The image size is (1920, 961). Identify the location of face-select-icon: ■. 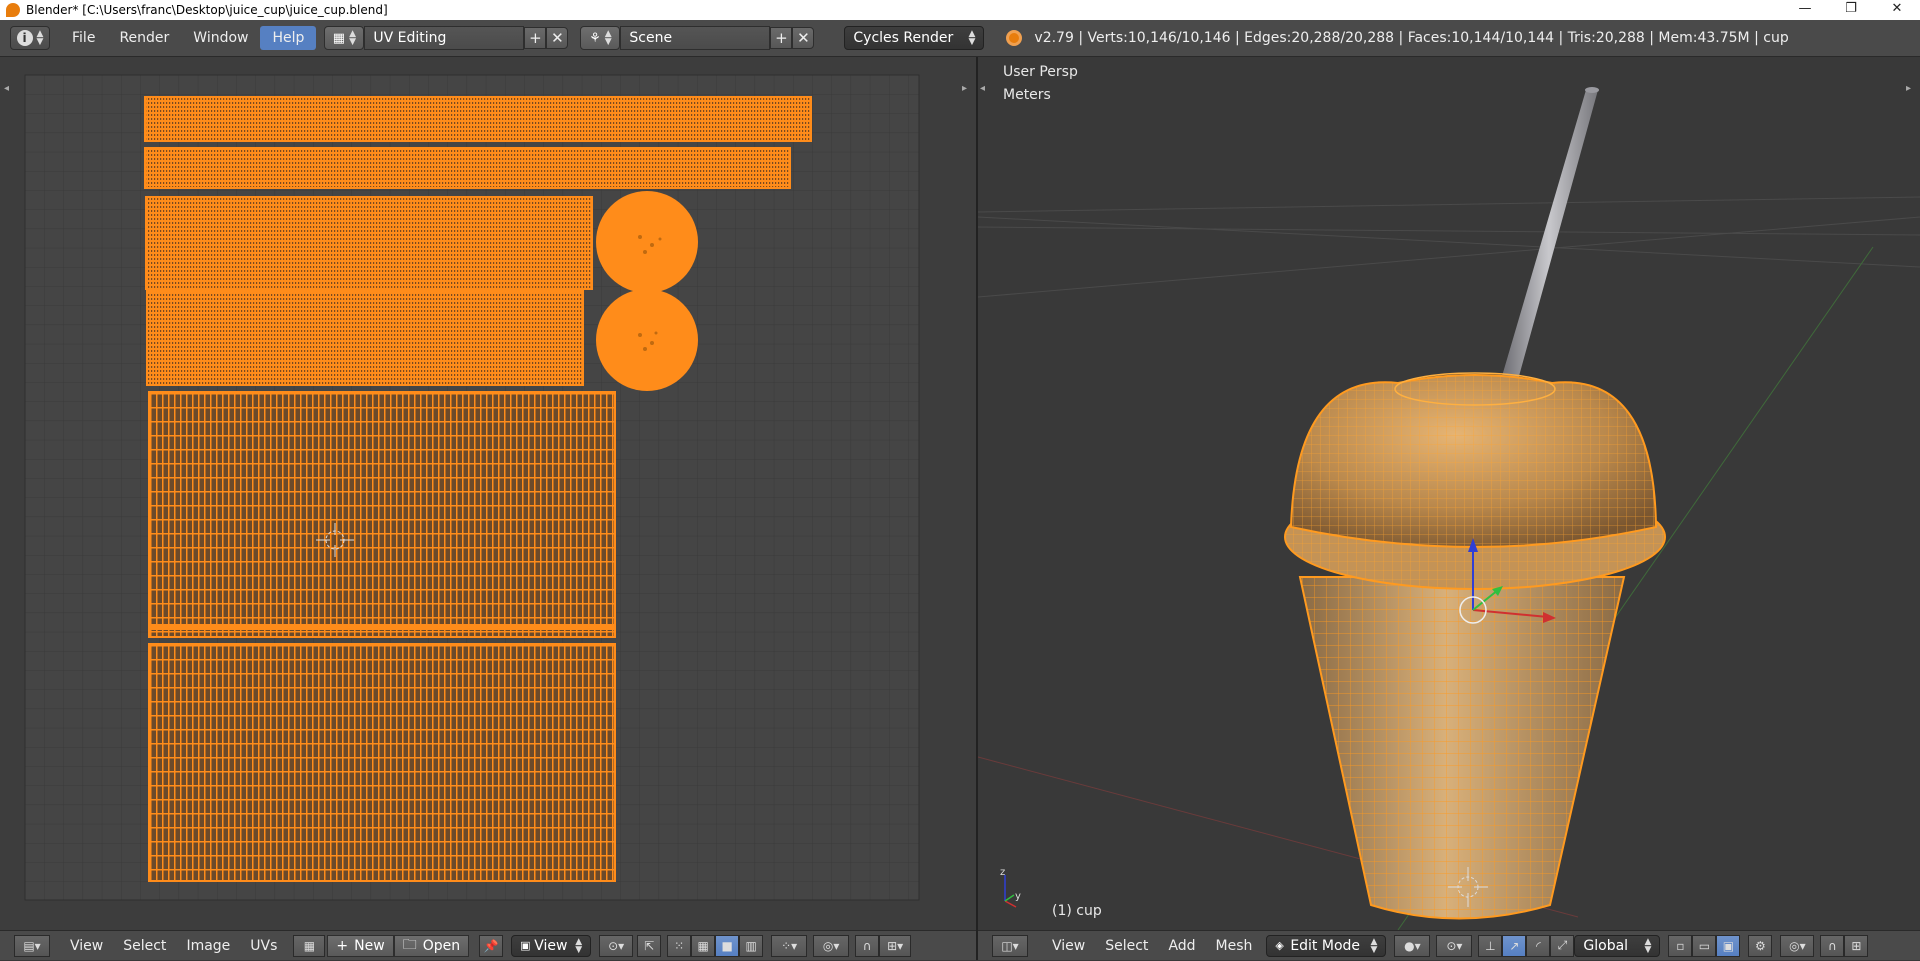
(727, 945).